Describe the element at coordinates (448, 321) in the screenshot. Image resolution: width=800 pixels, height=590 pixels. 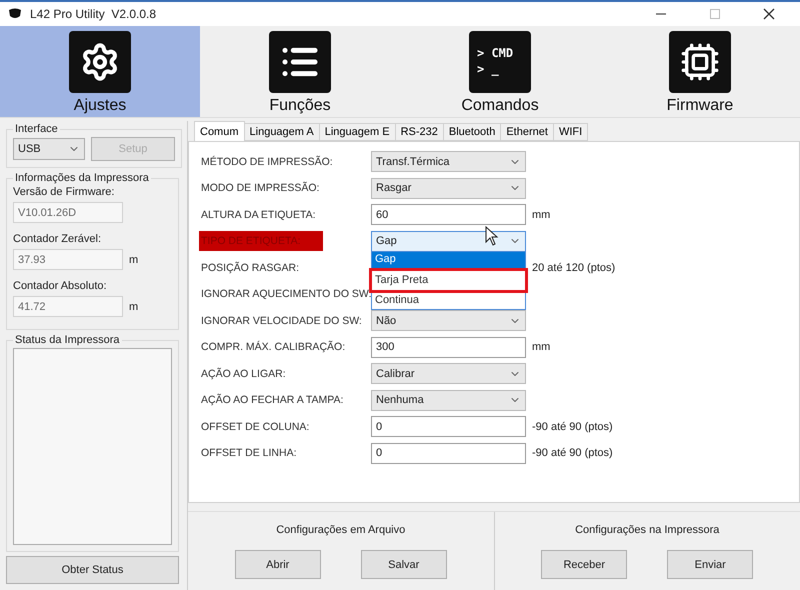
I see `dropdown: Não` at that location.